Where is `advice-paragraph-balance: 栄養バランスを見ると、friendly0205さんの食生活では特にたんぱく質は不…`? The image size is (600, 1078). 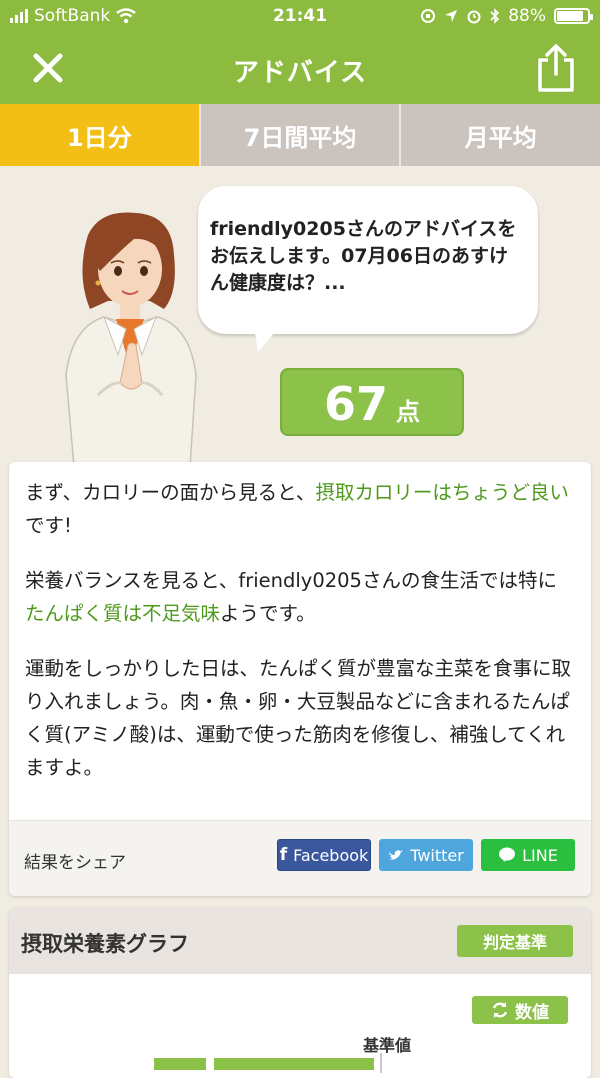
advice-paragraph-balance: 栄養バランスを見ると、friendly0205さんの食生活では特にたんぱく質は不… is located at coordinates (300, 597).